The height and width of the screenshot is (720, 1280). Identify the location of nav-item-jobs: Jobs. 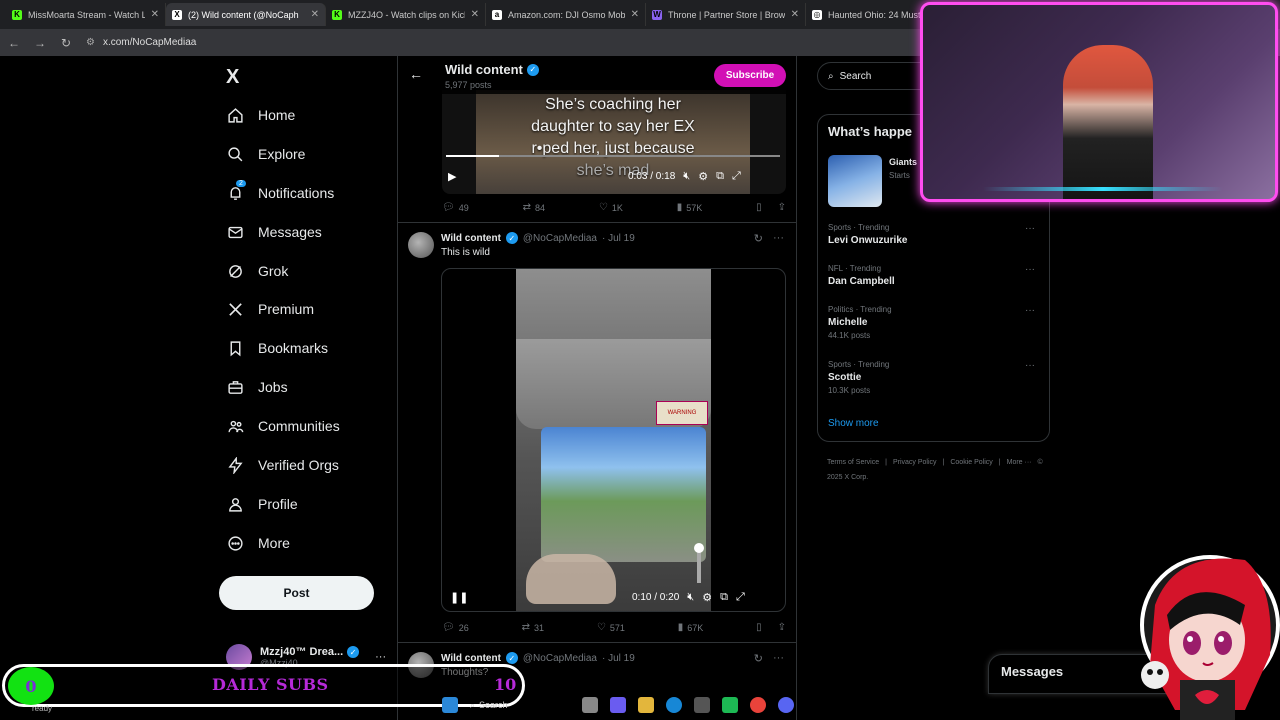
(257, 387).